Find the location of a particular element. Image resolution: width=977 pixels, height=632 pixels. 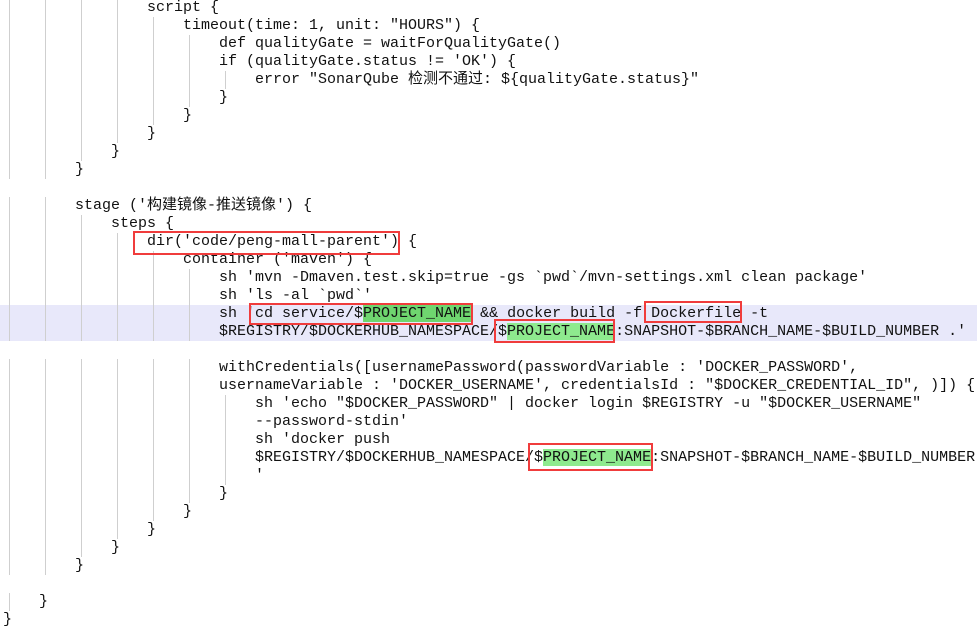

code-line: stage ('构建镜像-推送镜像') { is located at coordinates (488, 206).